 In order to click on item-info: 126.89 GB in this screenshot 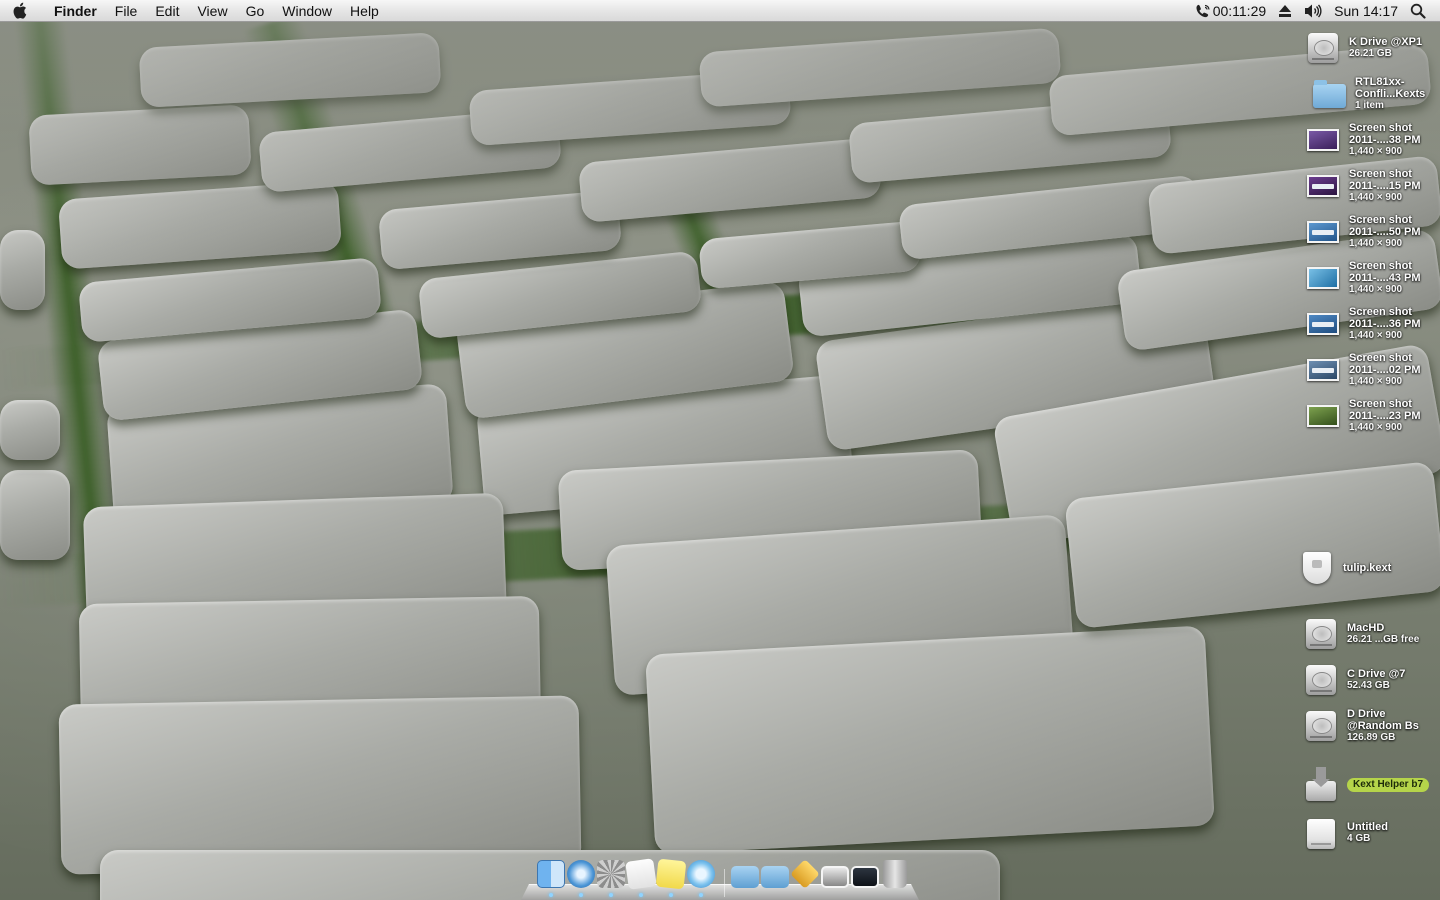, I will do `click(1371, 737)`.